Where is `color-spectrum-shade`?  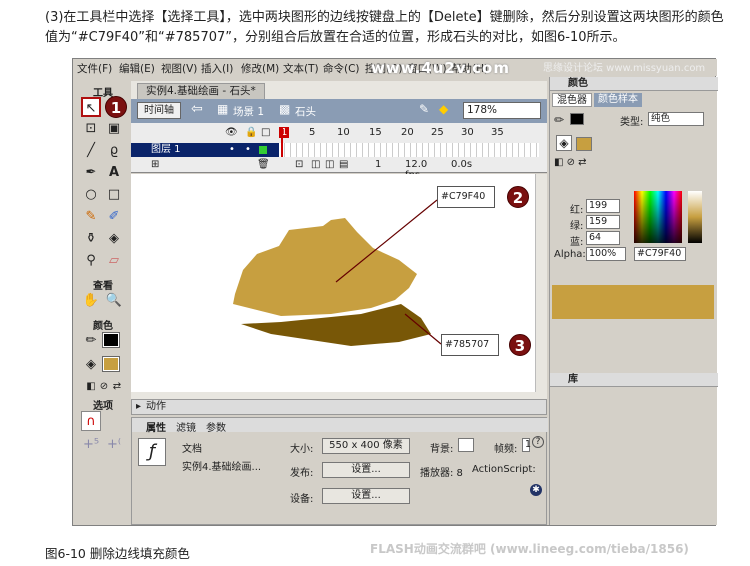
color-spectrum-shade is located at coordinates (658, 217).